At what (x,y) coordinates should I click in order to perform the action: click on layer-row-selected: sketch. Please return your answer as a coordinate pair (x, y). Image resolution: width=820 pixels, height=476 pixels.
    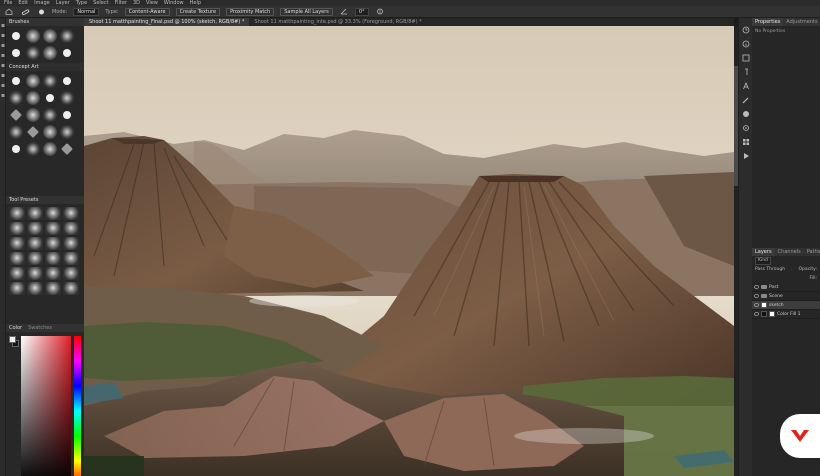
    Looking at the image, I should click on (786, 305).